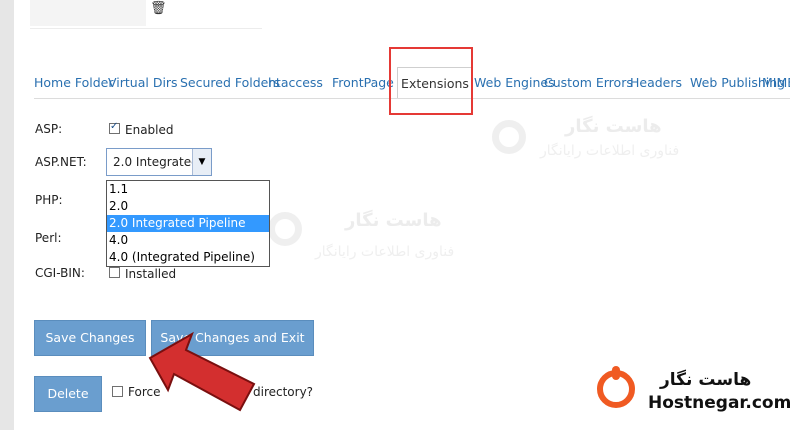  Describe the element at coordinates (514, 82) in the screenshot. I see `tab-web-engines: Web Engines` at that location.